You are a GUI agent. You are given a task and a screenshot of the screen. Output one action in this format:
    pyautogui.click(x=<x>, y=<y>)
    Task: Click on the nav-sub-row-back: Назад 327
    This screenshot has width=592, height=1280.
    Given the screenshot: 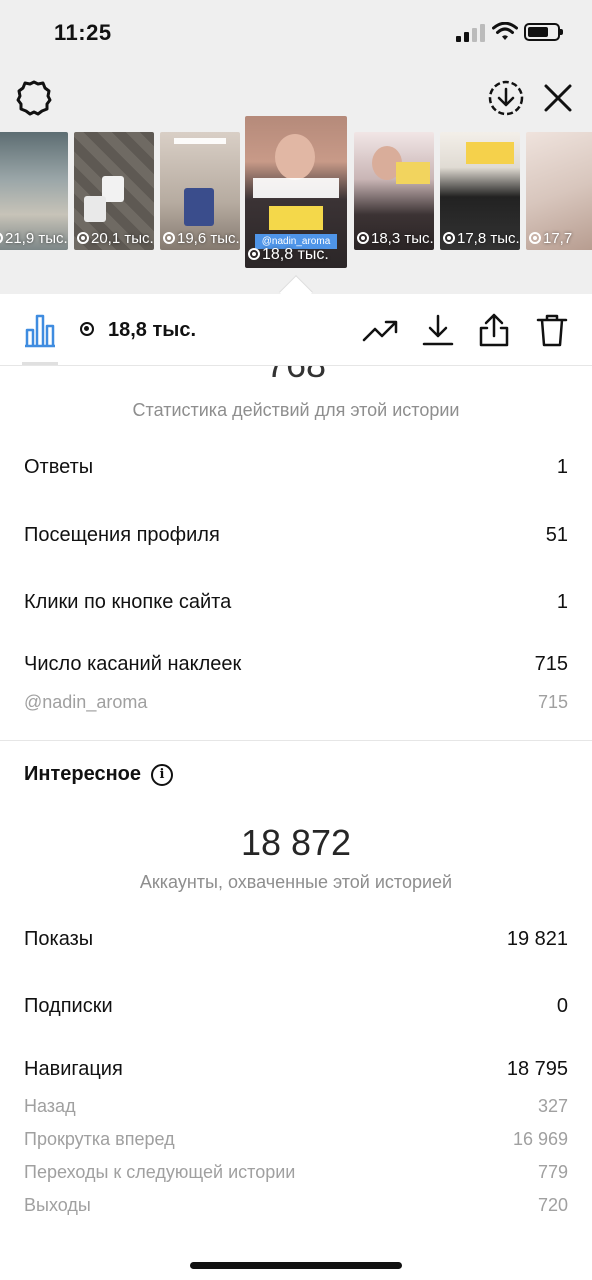 What is the action you would take?
    pyautogui.click(x=296, y=1106)
    